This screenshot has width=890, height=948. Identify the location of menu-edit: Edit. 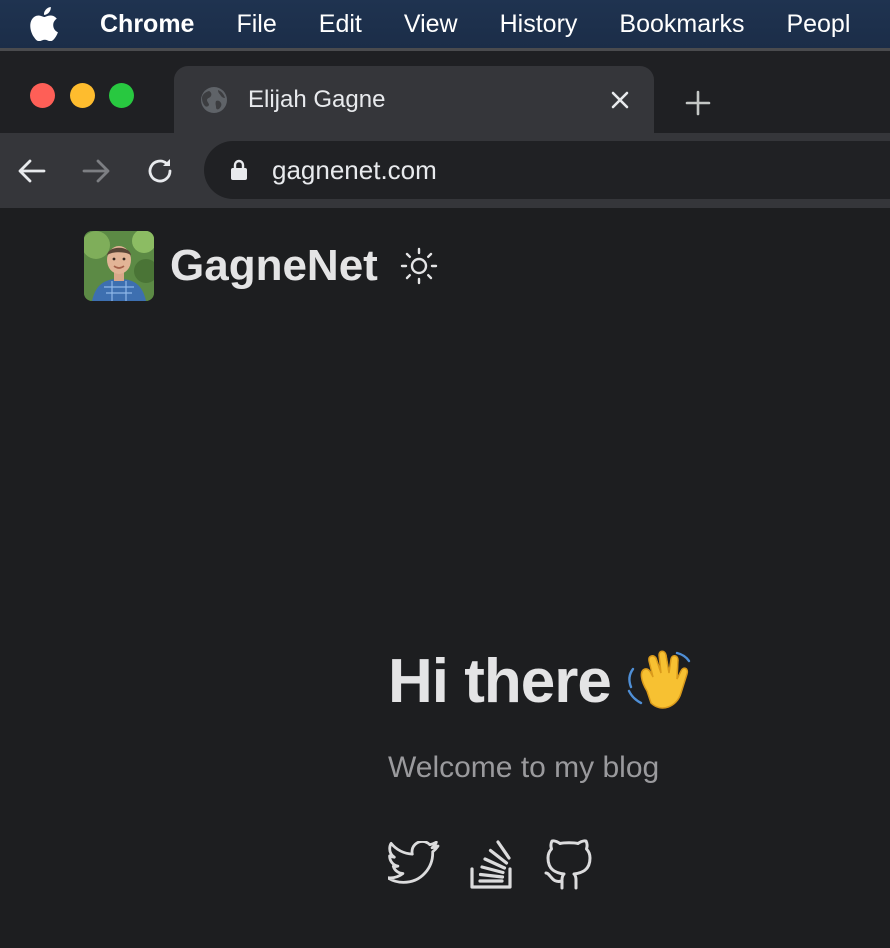
(340, 24).